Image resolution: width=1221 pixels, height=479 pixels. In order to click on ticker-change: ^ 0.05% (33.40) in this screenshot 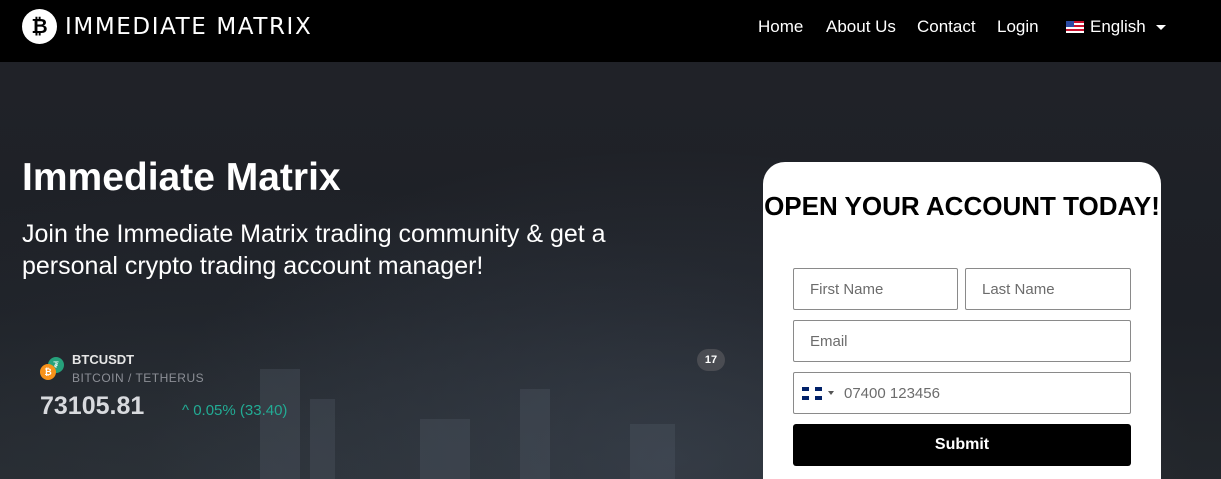, I will do `click(235, 410)`.